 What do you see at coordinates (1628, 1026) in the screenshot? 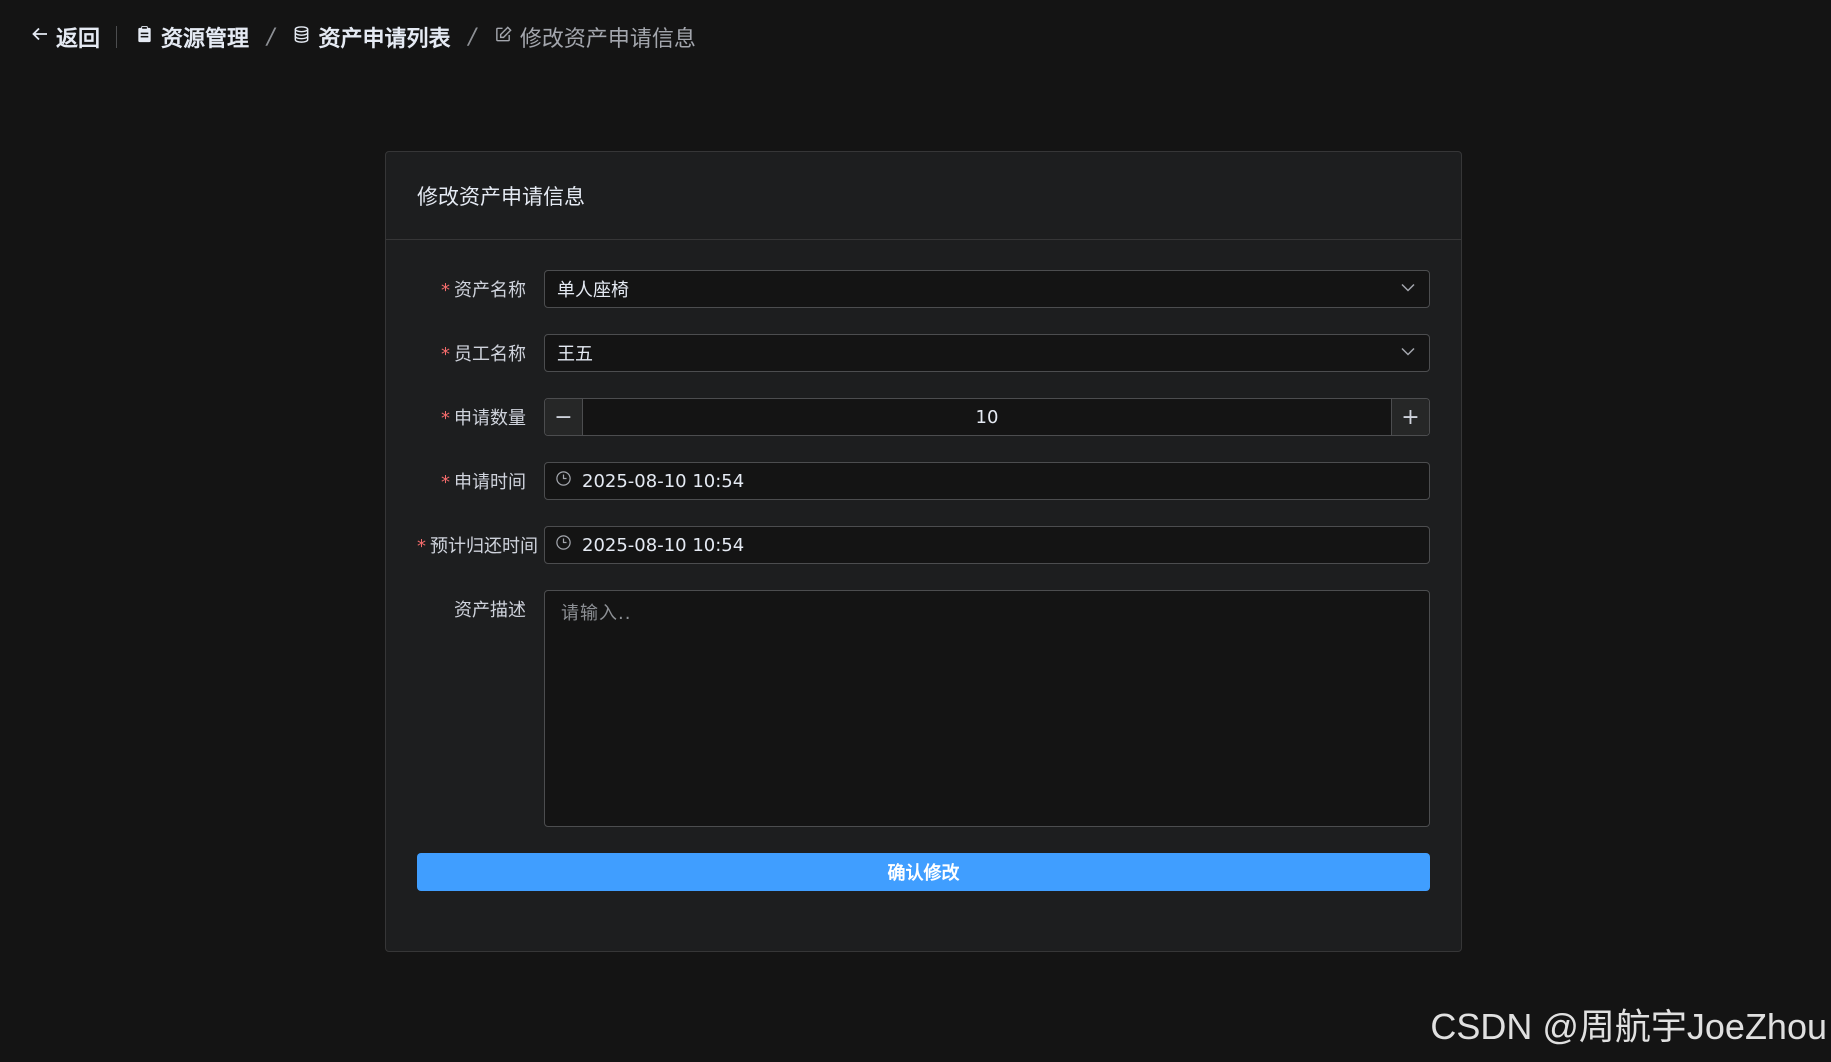
I see `watermark: CSDN @周航宇JoeZhou` at bounding box center [1628, 1026].